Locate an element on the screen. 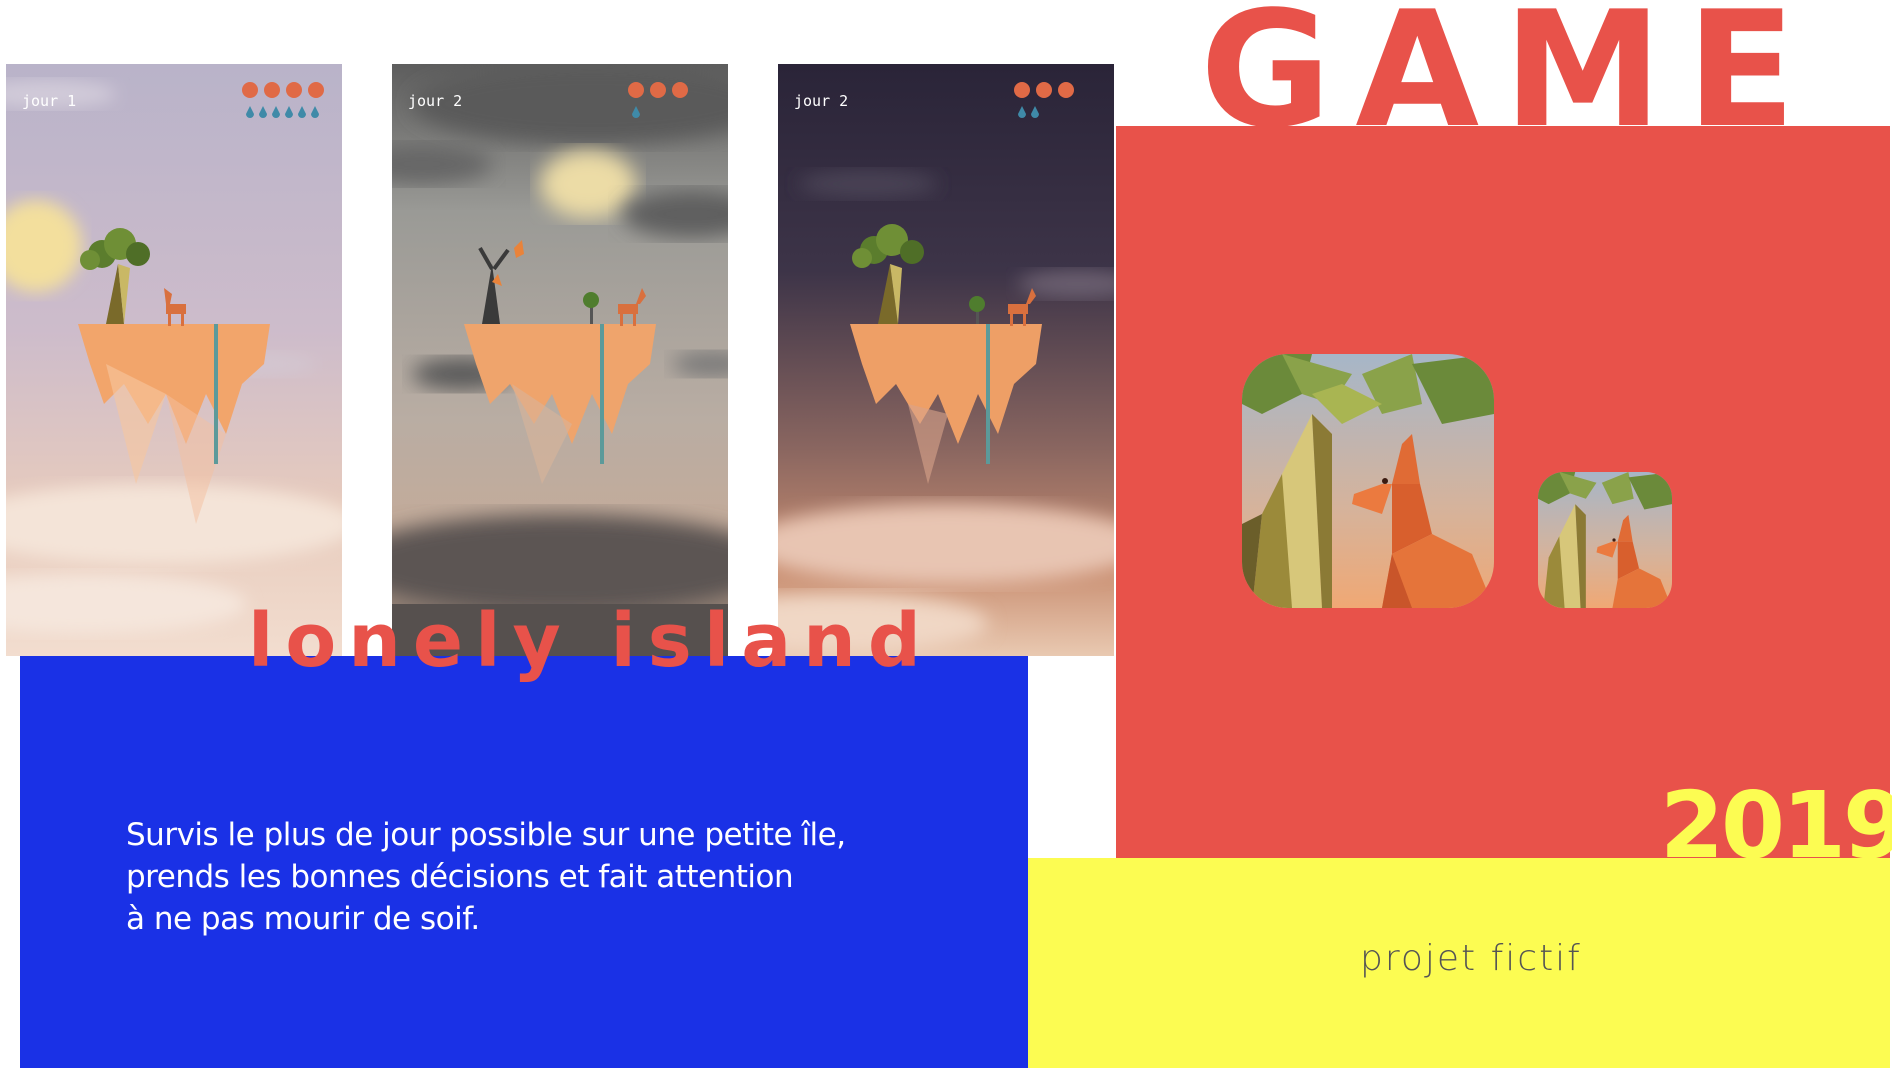 The height and width of the screenshot is (1068, 1892). description-line: à ne pas mourir de soif. is located at coordinates (303, 919).